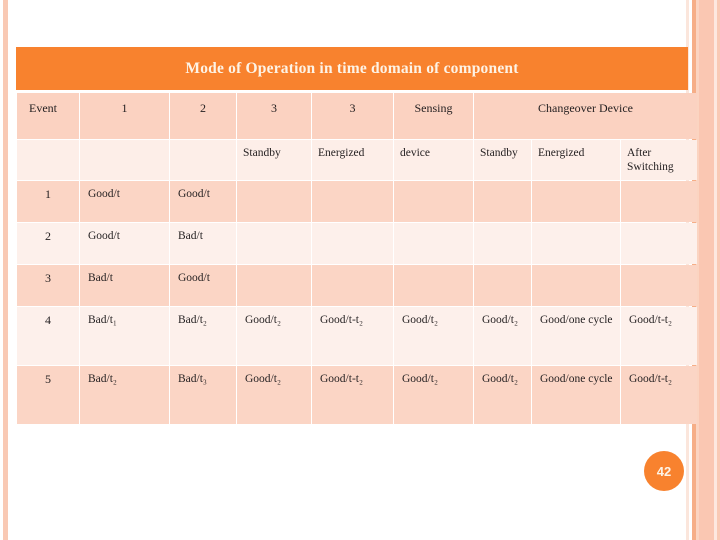 This screenshot has width=720, height=540. Describe the element at coordinates (203, 116) in the screenshot. I see `header-component-2: 2` at that location.